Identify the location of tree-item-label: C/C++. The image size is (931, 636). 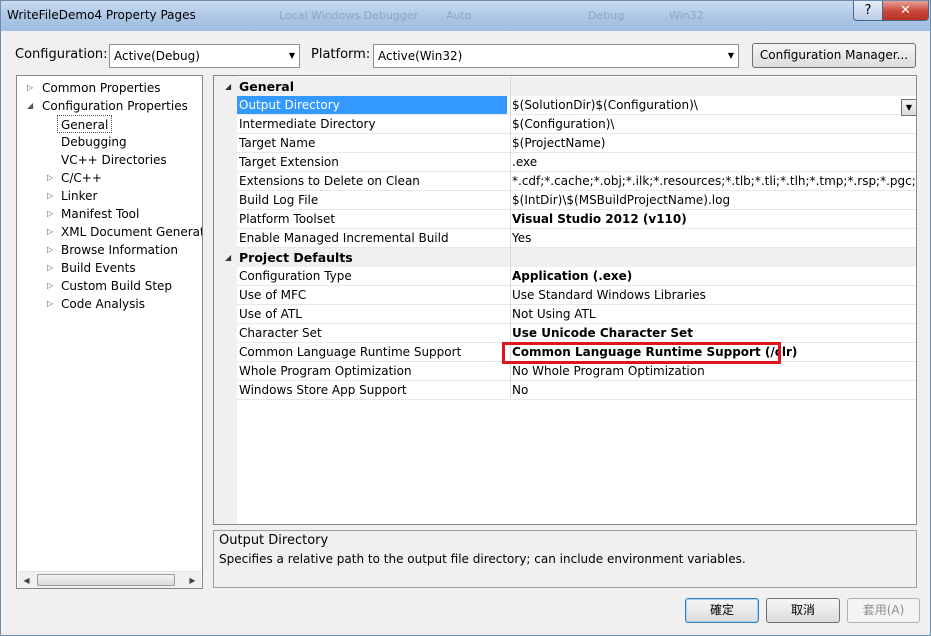
(81, 178).